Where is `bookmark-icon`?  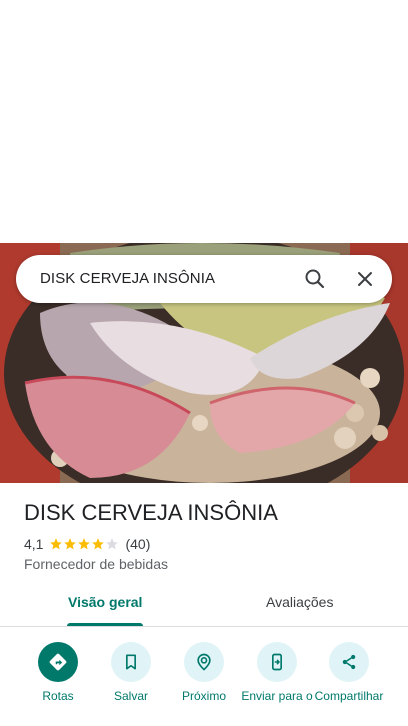
bookmark-icon is located at coordinates (131, 662).